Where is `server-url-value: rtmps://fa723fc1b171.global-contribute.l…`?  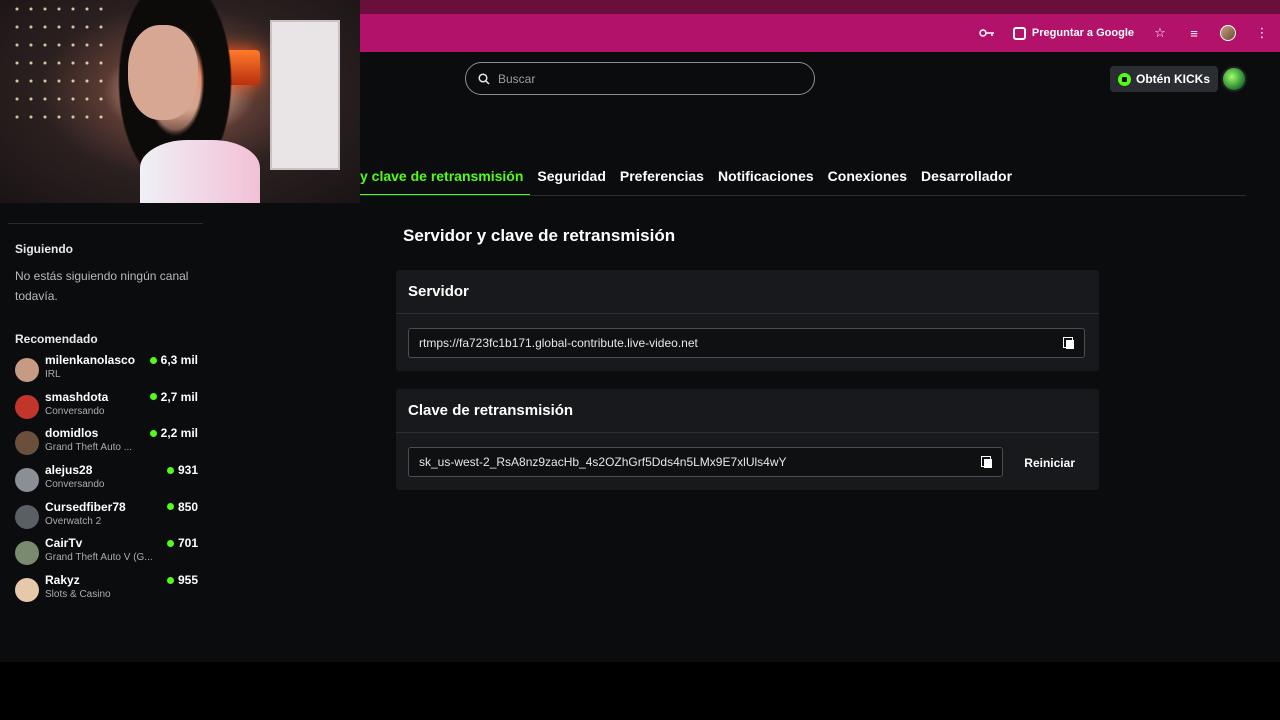 server-url-value: rtmps://fa723fc1b171.global-contribute.l… is located at coordinates (558, 343).